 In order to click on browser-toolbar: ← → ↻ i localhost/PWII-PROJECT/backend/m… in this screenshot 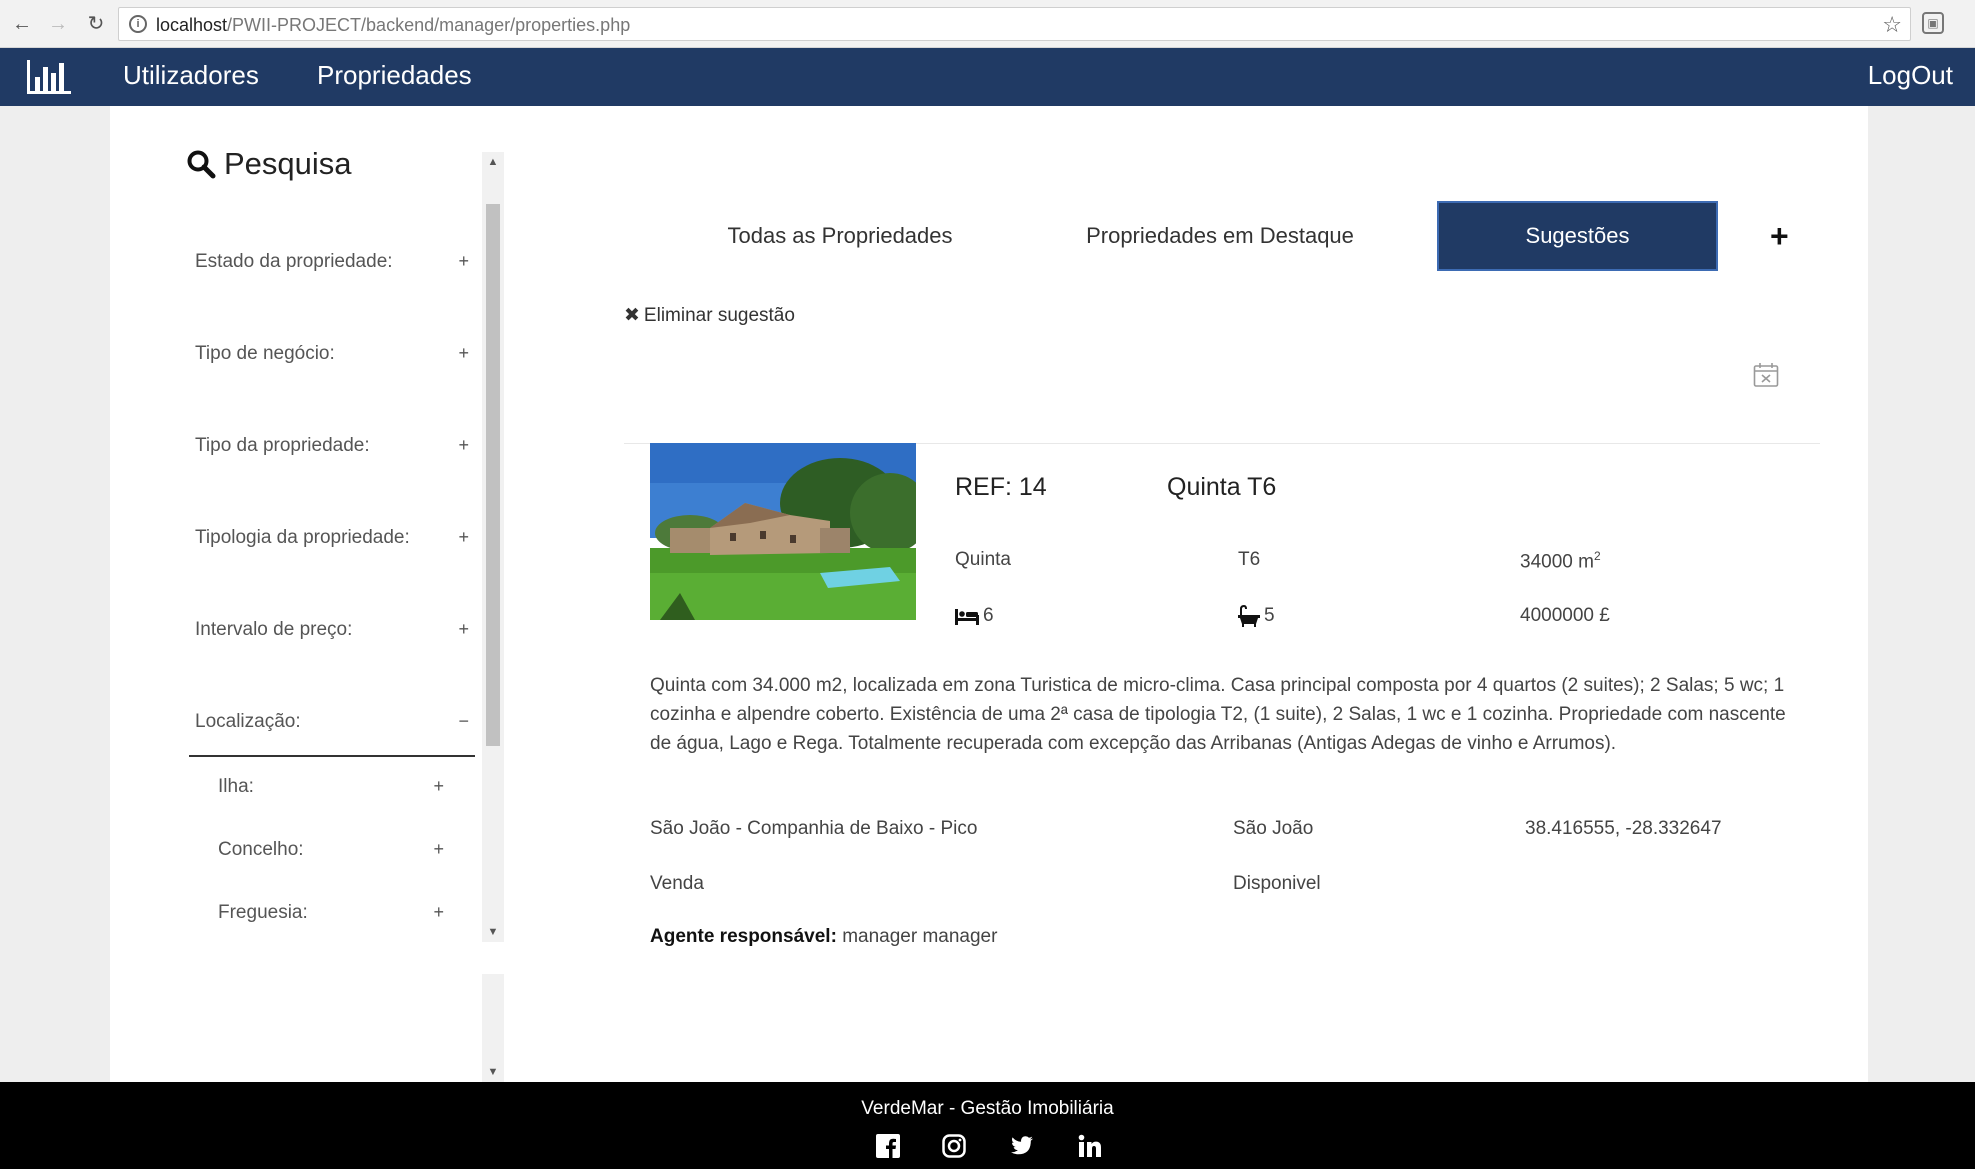, I will do `click(987, 24)`.